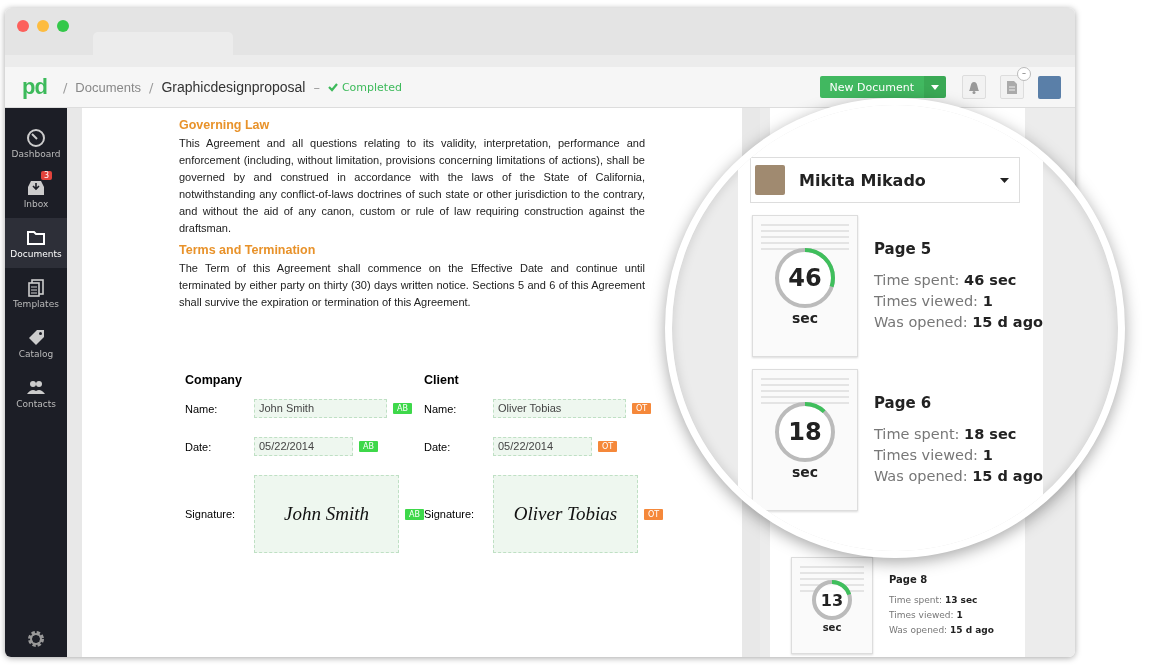 Image resolution: width=1160 pixels, height=666 pixels. I want to click on sidebar-item: Documents, so click(36, 243).